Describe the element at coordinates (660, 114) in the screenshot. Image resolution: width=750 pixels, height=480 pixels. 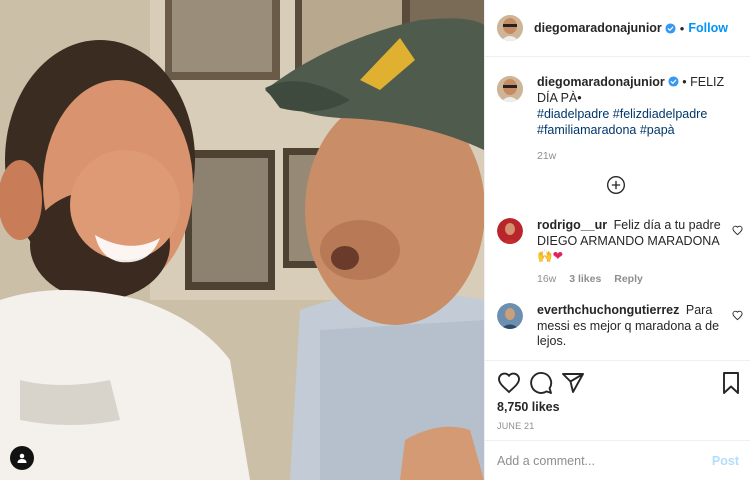
I see `hashtag-felizdiadelpadre: #felizdiadelpadre` at that location.